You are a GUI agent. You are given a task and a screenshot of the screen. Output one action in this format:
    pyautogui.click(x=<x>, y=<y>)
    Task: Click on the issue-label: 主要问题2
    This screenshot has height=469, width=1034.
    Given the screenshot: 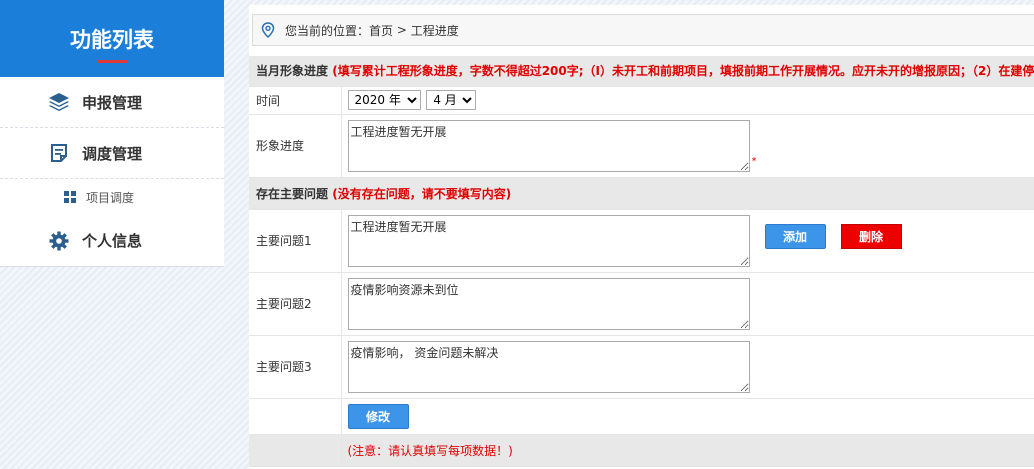 What is the action you would take?
    pyautogui.click(x=295, y=304)
    